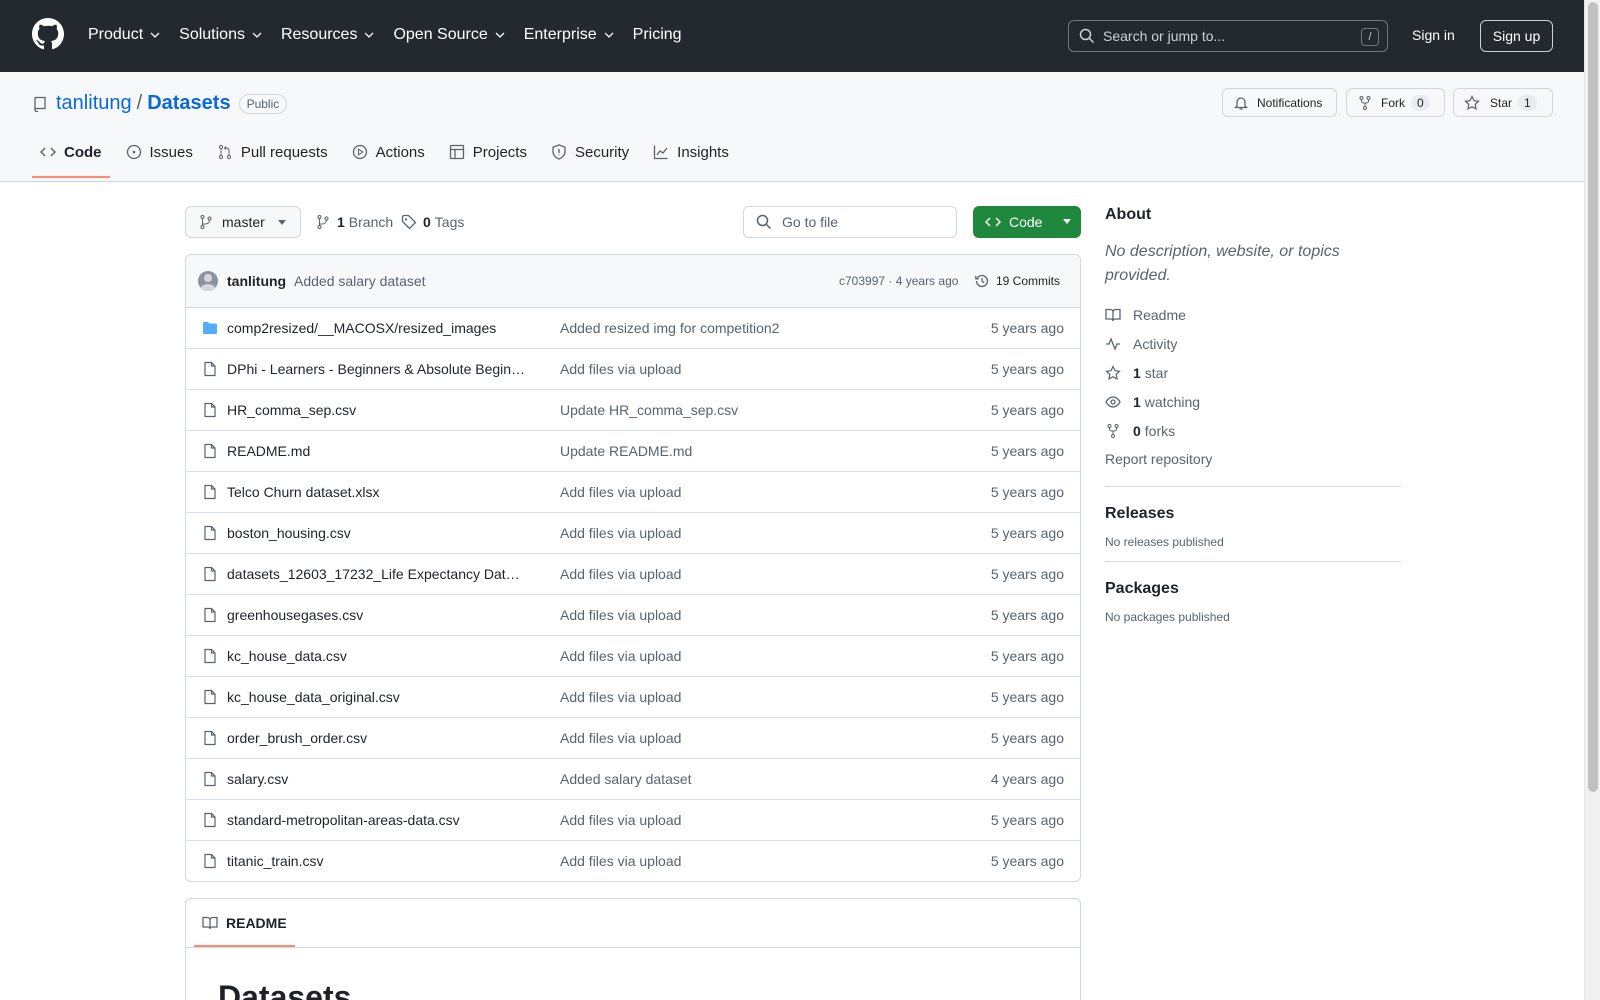  What do you see at coordinates (256, 281) in the screenshot?
I see `commit-author-link: tanlitung` at bounding box center [256, 281].